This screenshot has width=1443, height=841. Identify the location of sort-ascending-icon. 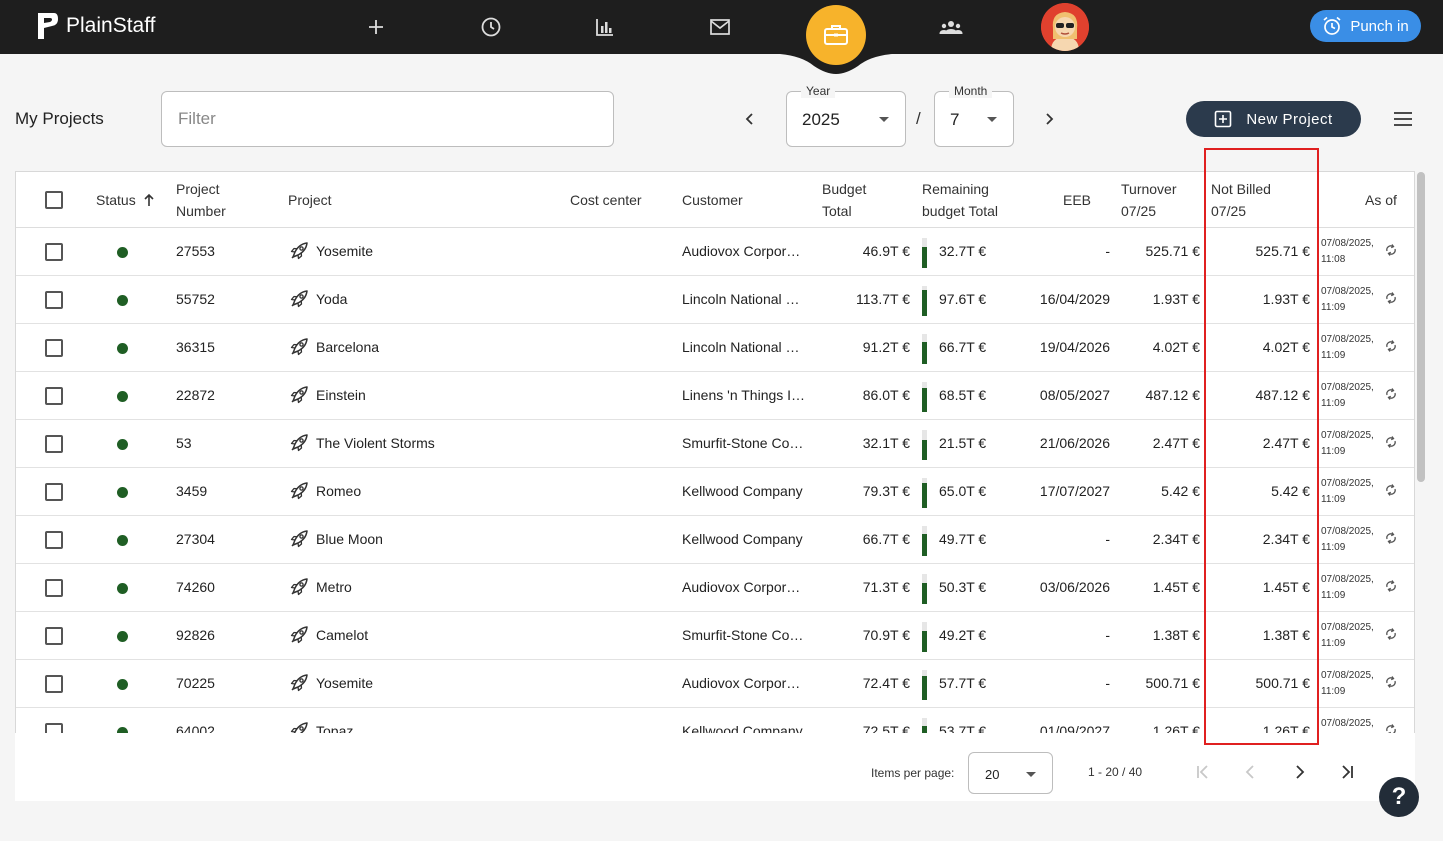
(149, 199).